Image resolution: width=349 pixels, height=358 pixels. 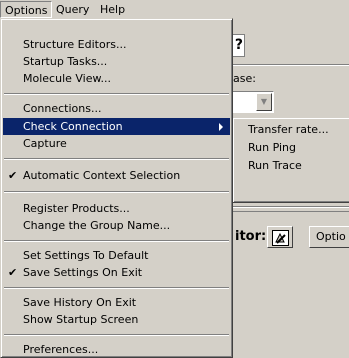 What do you see at coordinates (116, 143) in the screenshot?
I see `menu-item-capture: Capture` at bounding box center [116, 143].